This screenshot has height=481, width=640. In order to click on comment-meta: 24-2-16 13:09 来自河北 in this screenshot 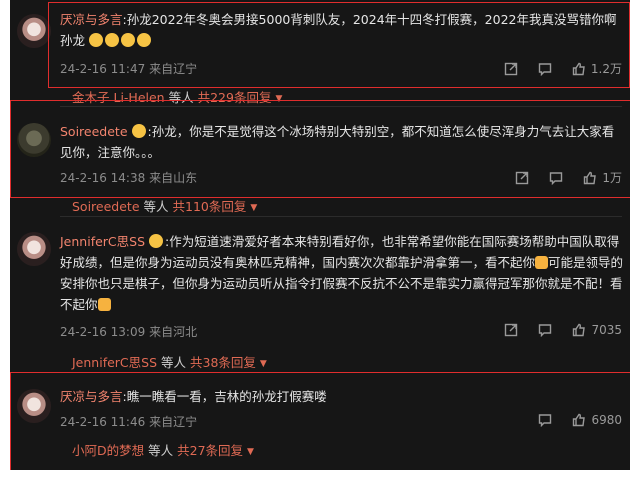, I will do `click(129, 332)`.